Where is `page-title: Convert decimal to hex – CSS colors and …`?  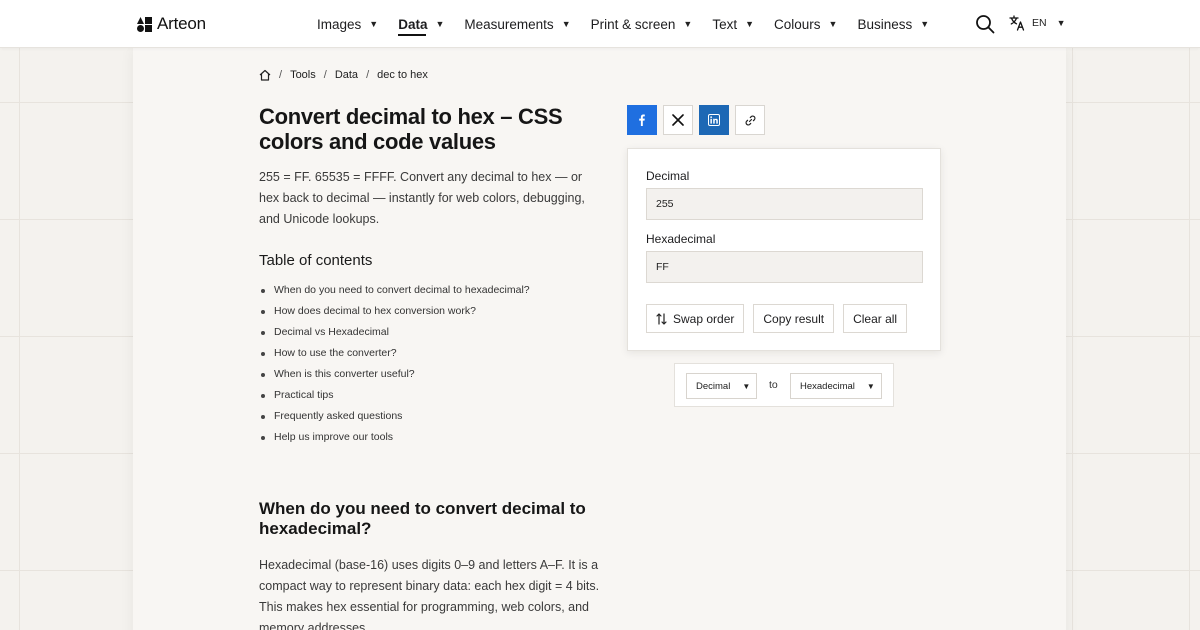 page-title: Convert decimal to hex – CSS colors and … is located at coordinates (411, 129).